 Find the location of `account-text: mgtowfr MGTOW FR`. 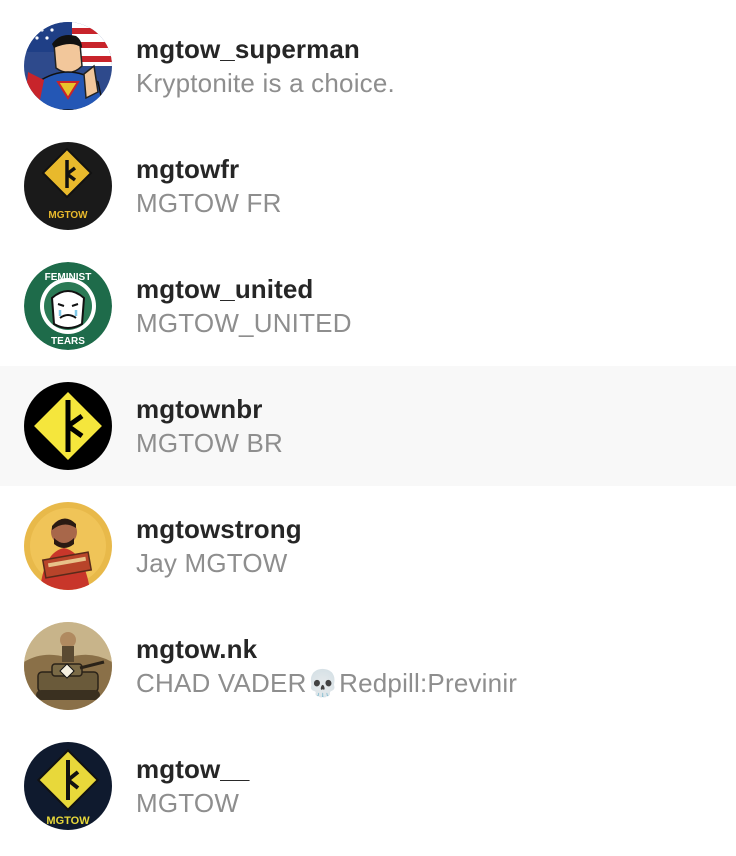

account-text: mgtowfr MGTOW FR is located at coordinates (209, 186).